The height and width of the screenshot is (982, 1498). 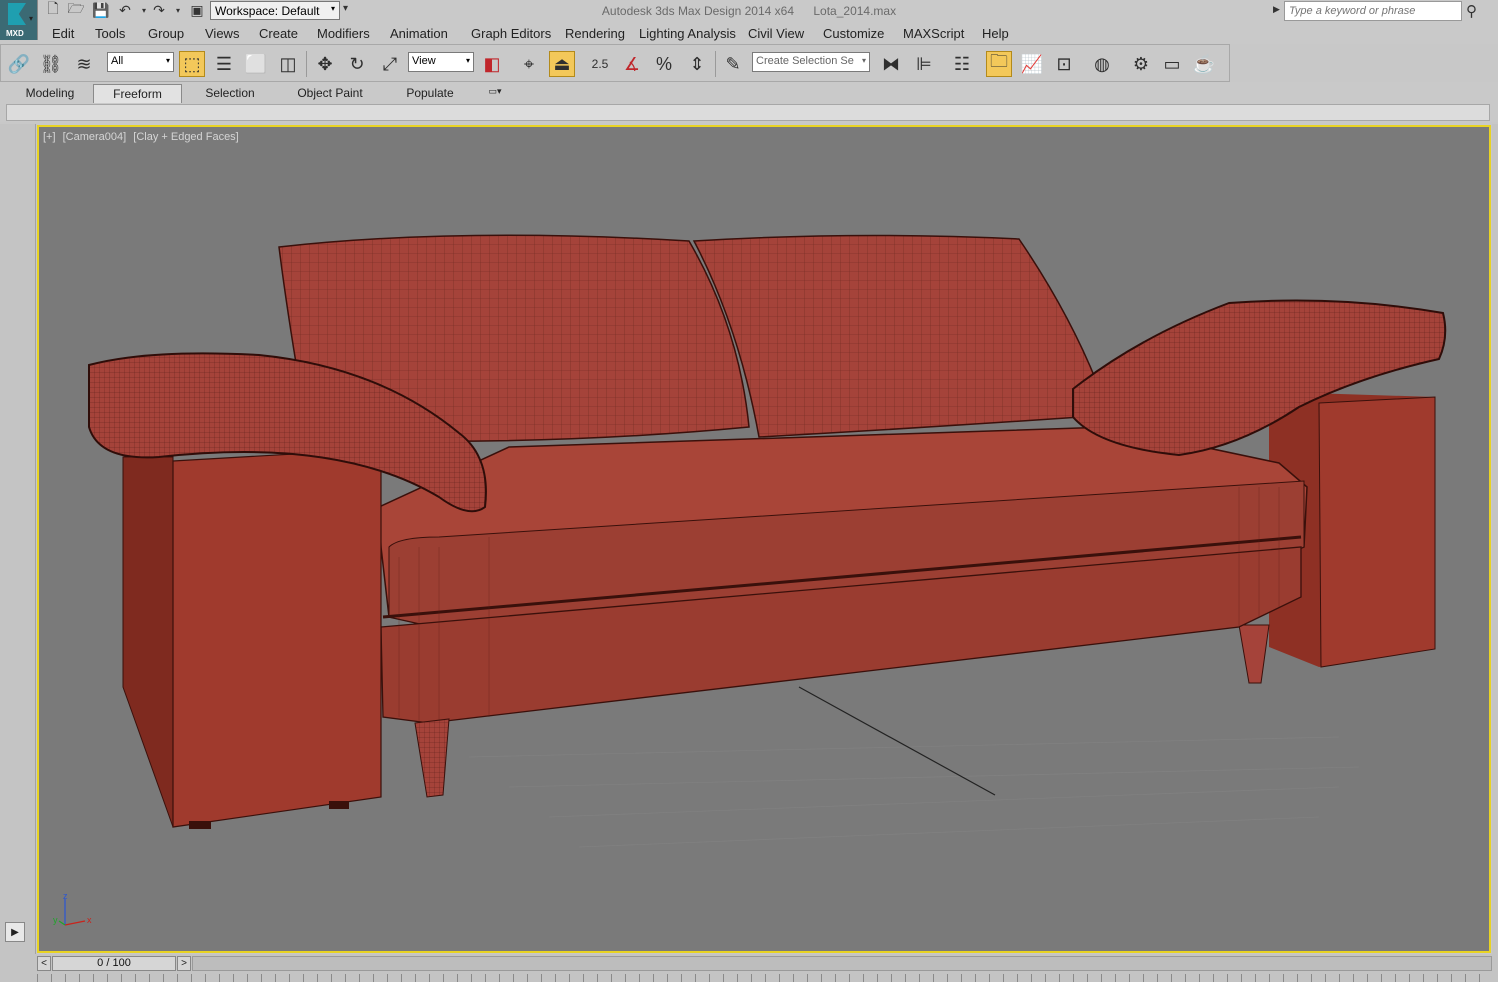 I want to click on axis-x-label: x, so click(x=89, y=920).